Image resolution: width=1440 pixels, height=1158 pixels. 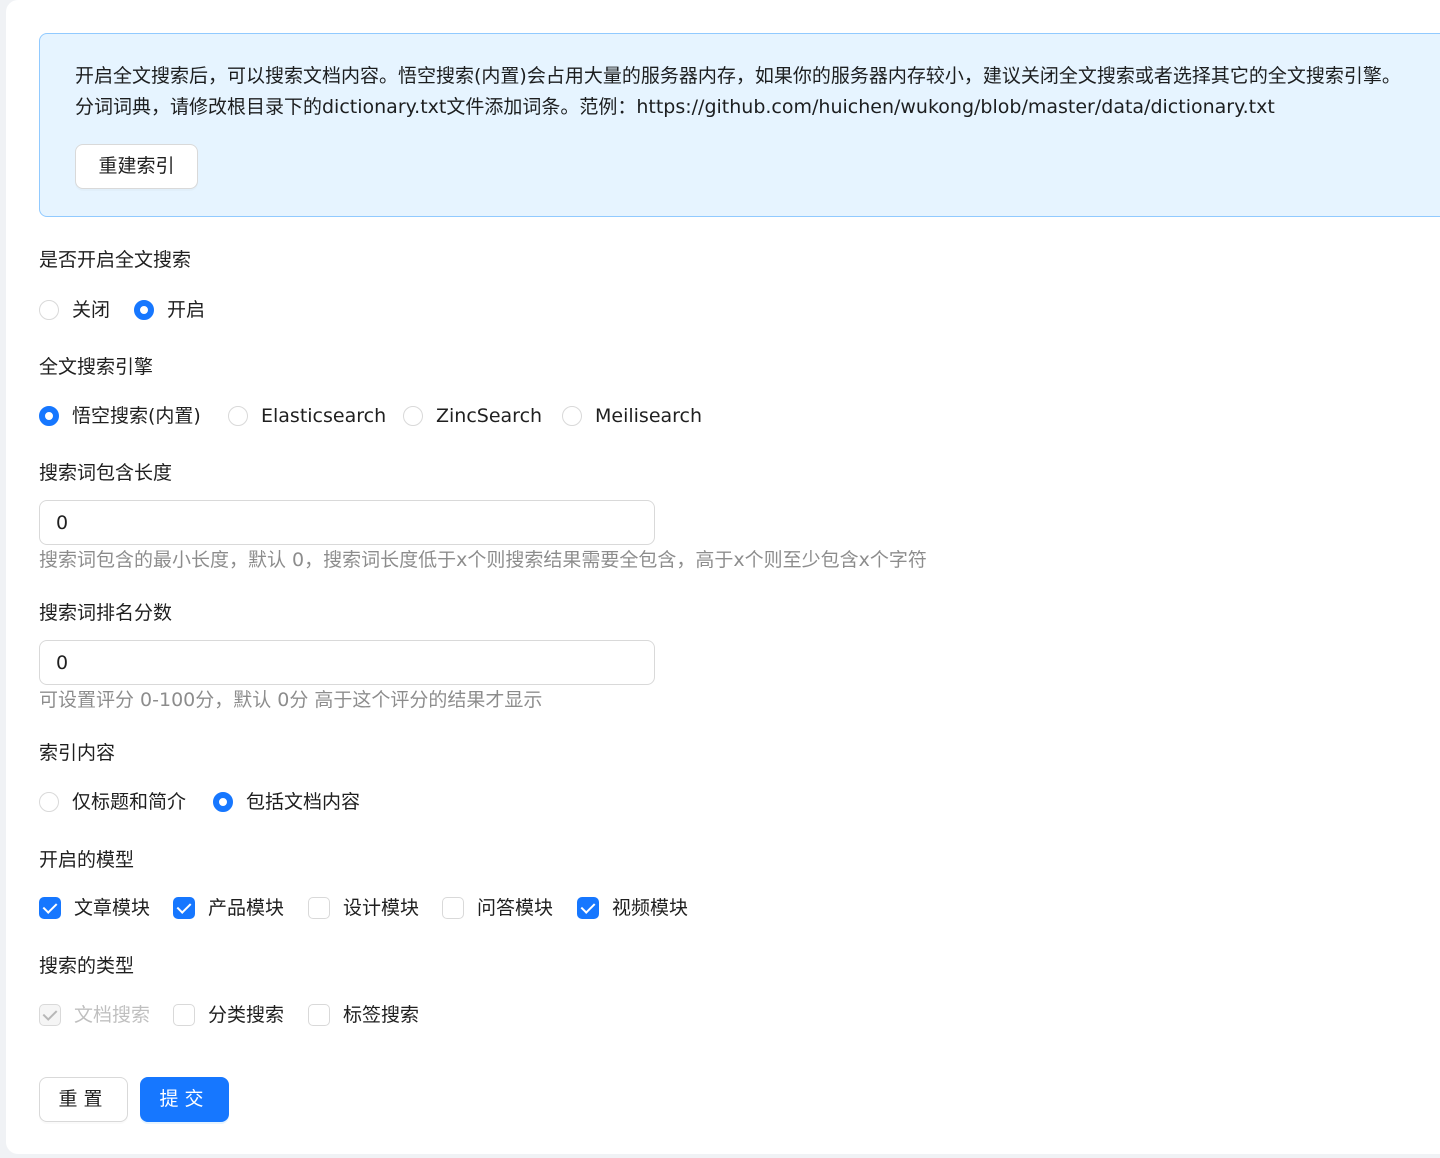 I want to click on enable-search-off-radio: 关闭, so click(x=74, y=310).